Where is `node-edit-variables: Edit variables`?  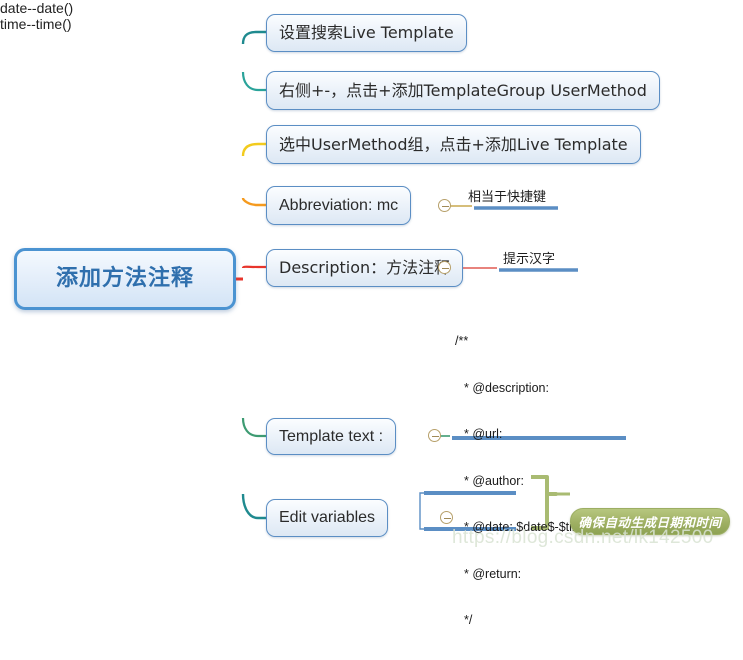 node-edit-variables: Edit variables is located at coordinates (327, 518).